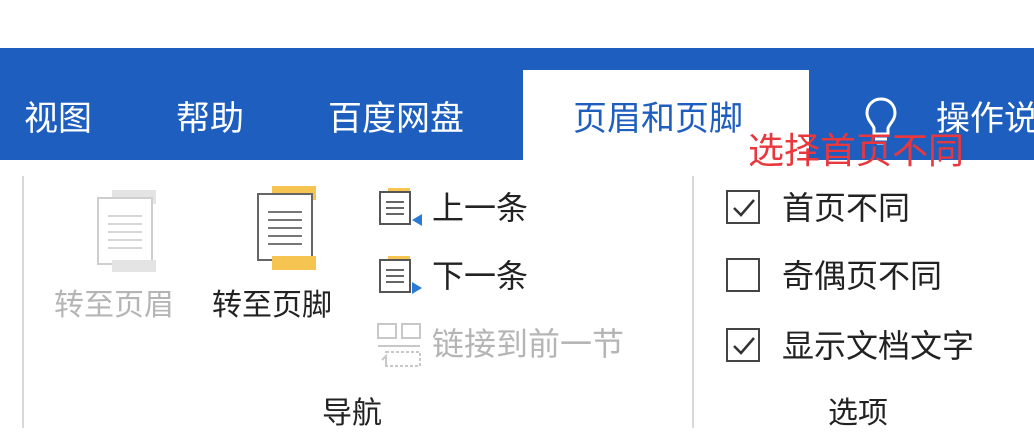 Image resolution: width=1034 pixels, height=440 pixels. I want to click on link-to-previous-label: 链接到前一节, so click(528, 344).